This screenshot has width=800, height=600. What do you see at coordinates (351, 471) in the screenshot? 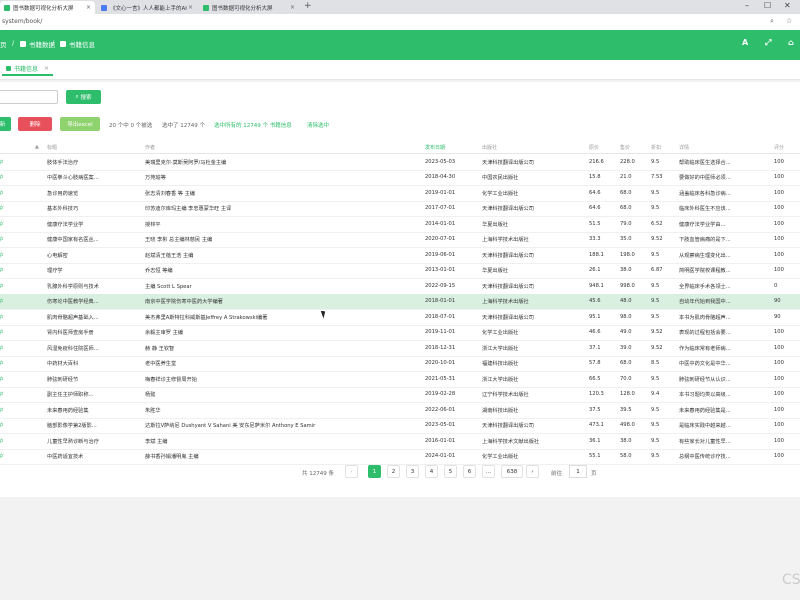
I see `prev-page-button: ‹` at bounding box center [351, 471].